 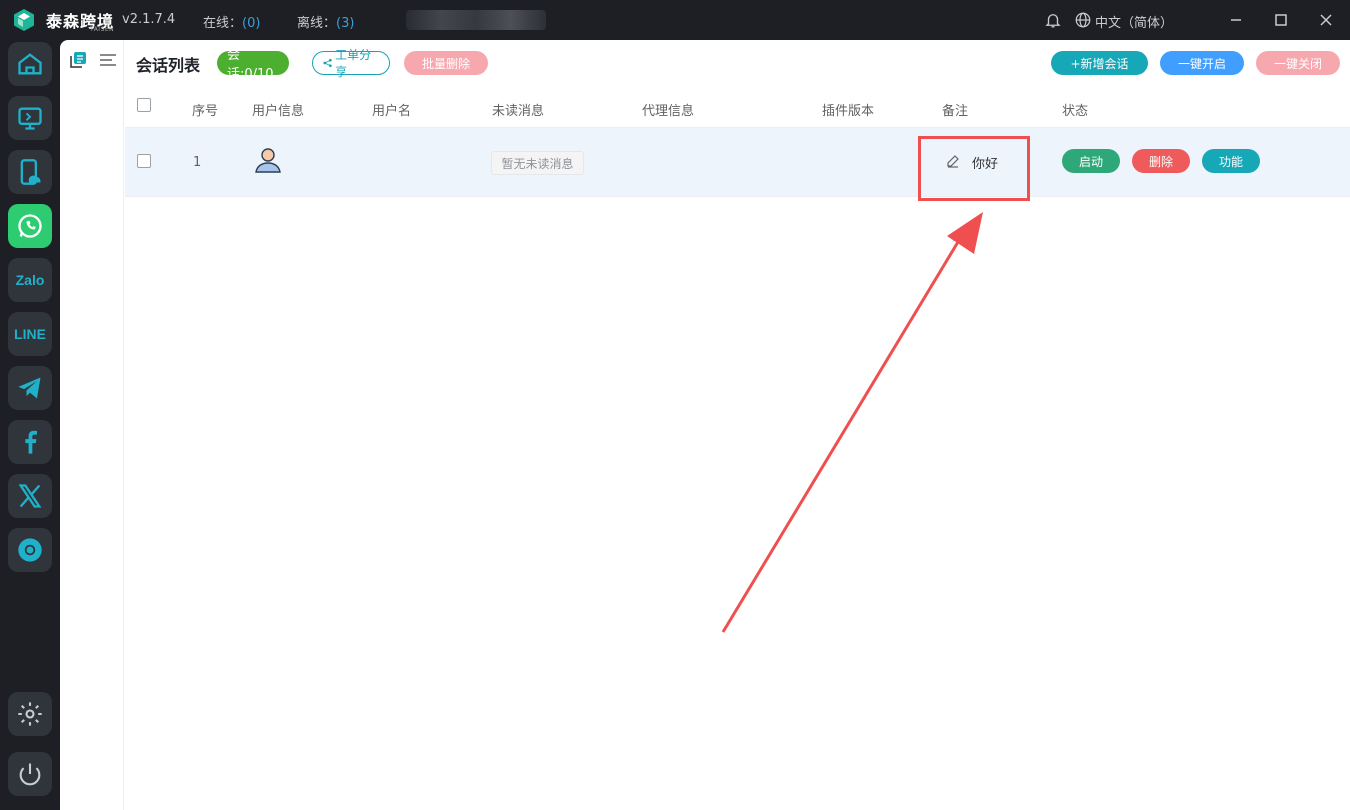 I want to click on online-status: 在线：(0), so click(x=232, y=23).